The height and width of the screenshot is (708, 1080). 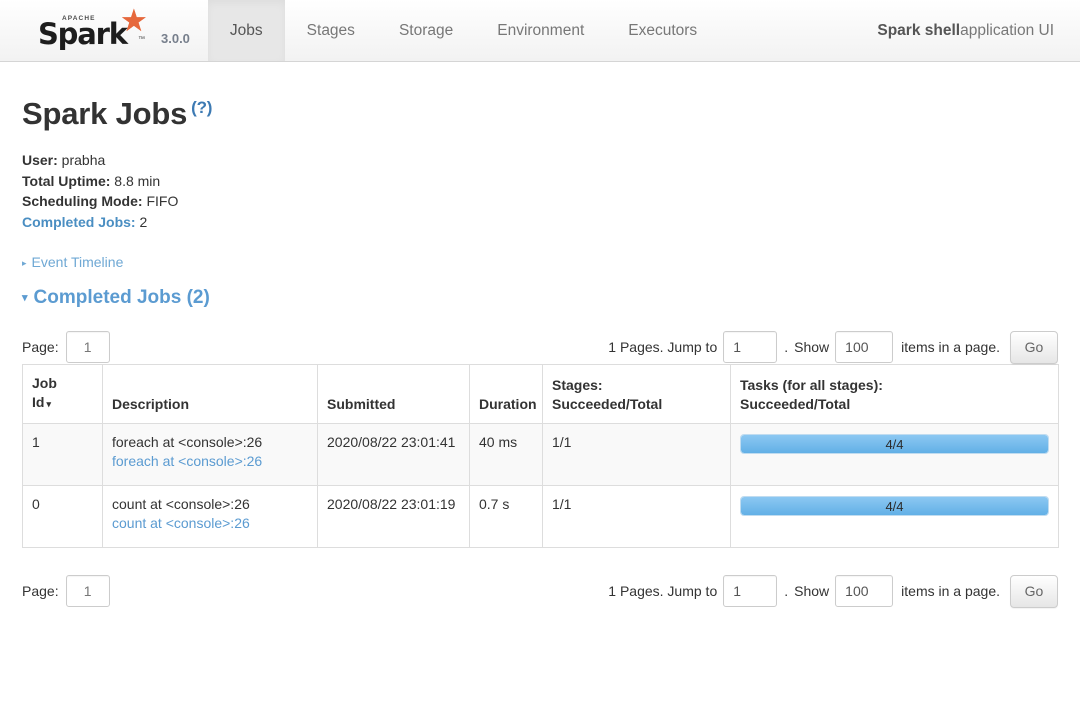 I want to click on spark-version: 3.0.0, so click(x=175, y=38).